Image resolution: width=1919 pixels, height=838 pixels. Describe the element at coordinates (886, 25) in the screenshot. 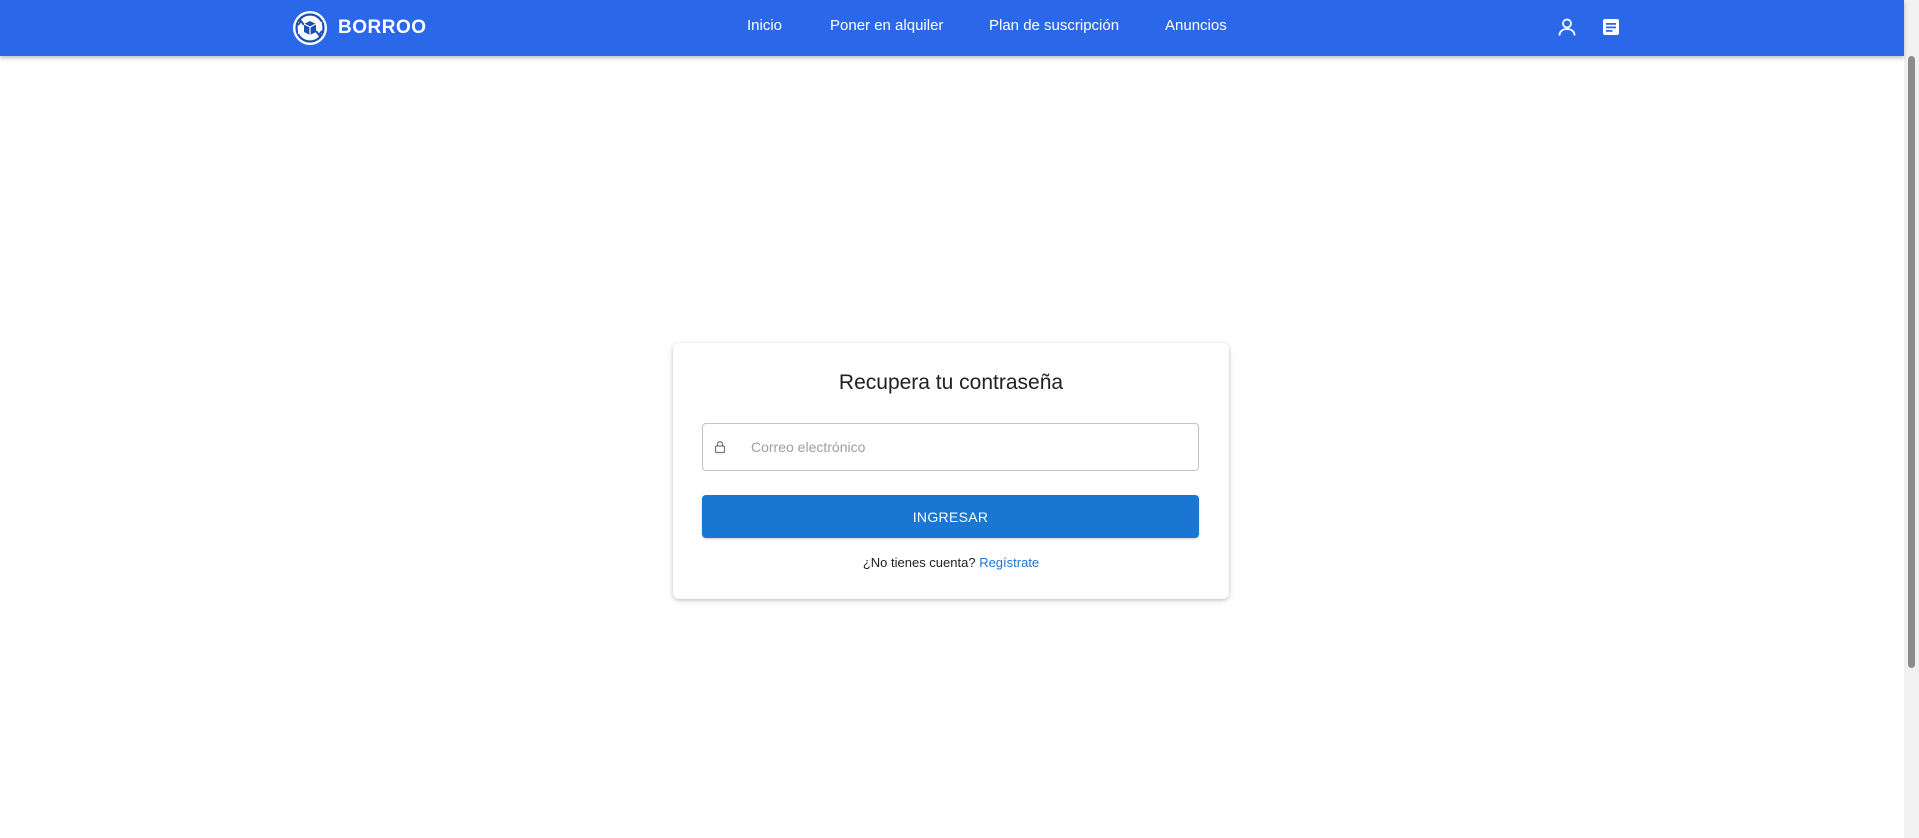

I see `nav-link-poner-en-alquiler: Poner en alquiler` at that location.